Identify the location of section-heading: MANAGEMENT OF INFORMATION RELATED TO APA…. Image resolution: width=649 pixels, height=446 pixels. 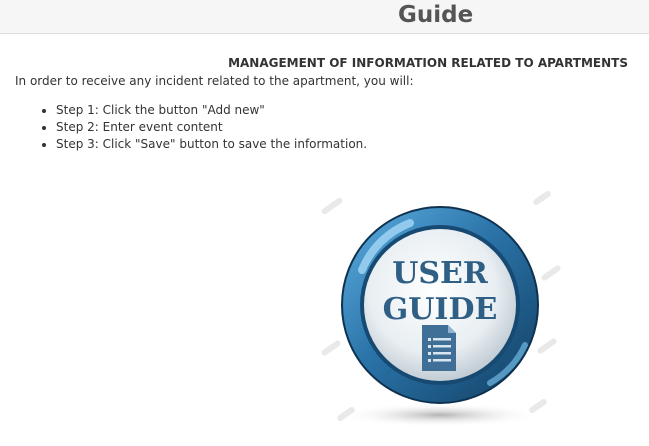
(428, 63).